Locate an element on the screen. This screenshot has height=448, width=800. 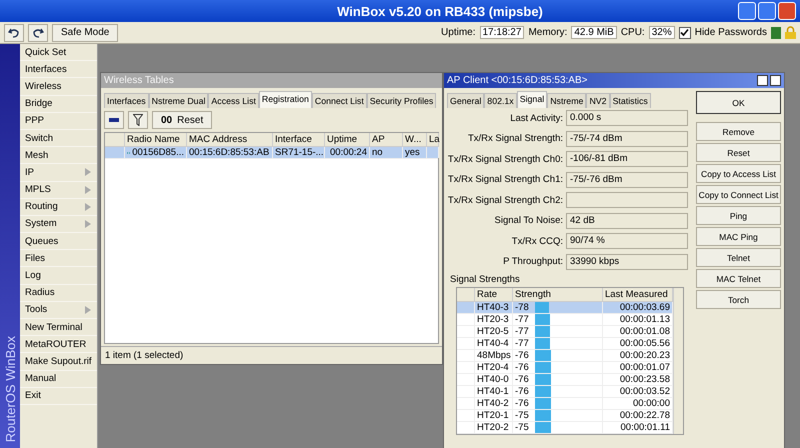
tab: Connect List is located at coordinates (339, 100).